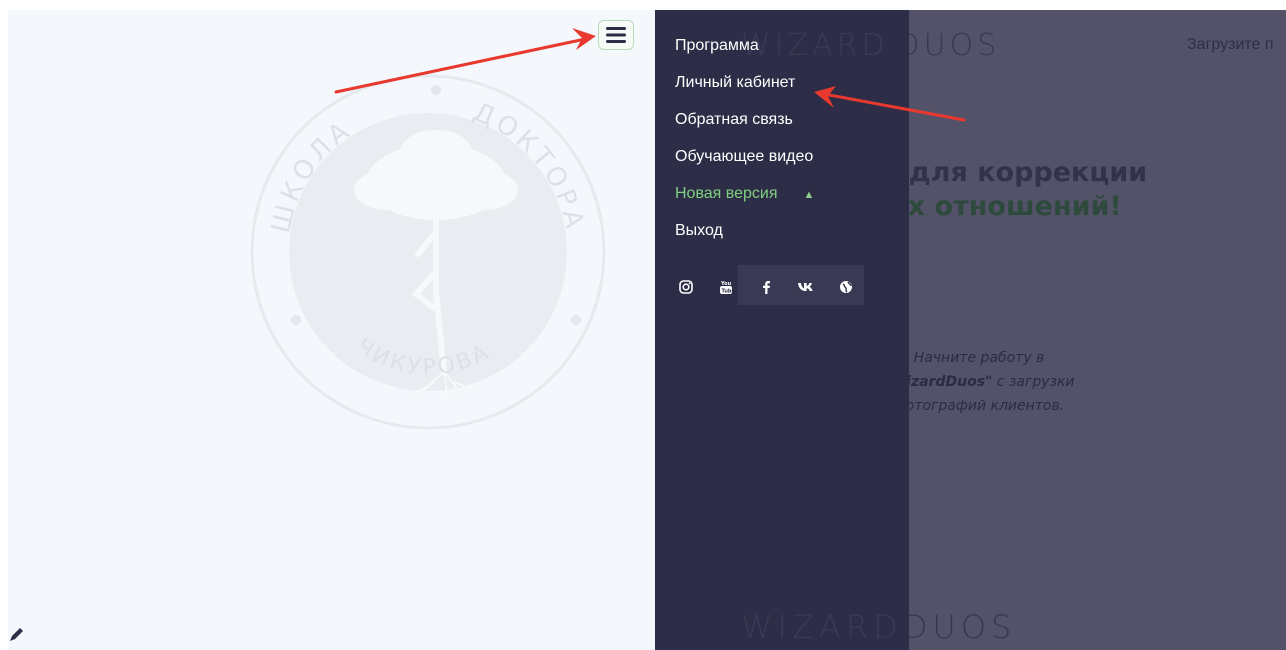 The width and height of the screenshot is (1286, 650). Describe the element at coordinates (744, 52) in the screenshot. I see `nav-item-program: Программа` at that location.